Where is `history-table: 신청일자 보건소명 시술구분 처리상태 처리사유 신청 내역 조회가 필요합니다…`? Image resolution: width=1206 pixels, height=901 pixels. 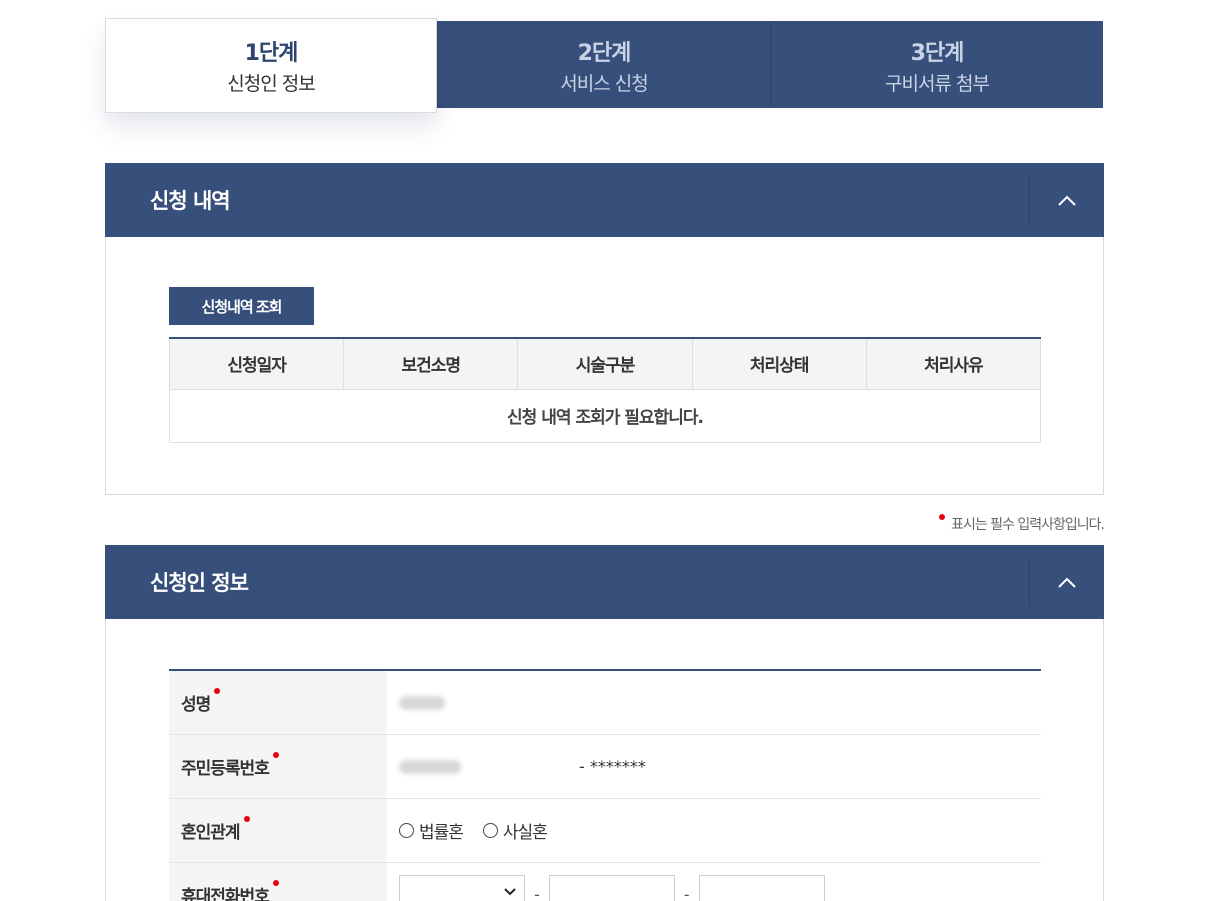 history-table: 신청일자 보건소명 시술구분 처리상태 처리사유 신청 내역 조회가 필요합니다… is located at coordinates (605, 390).